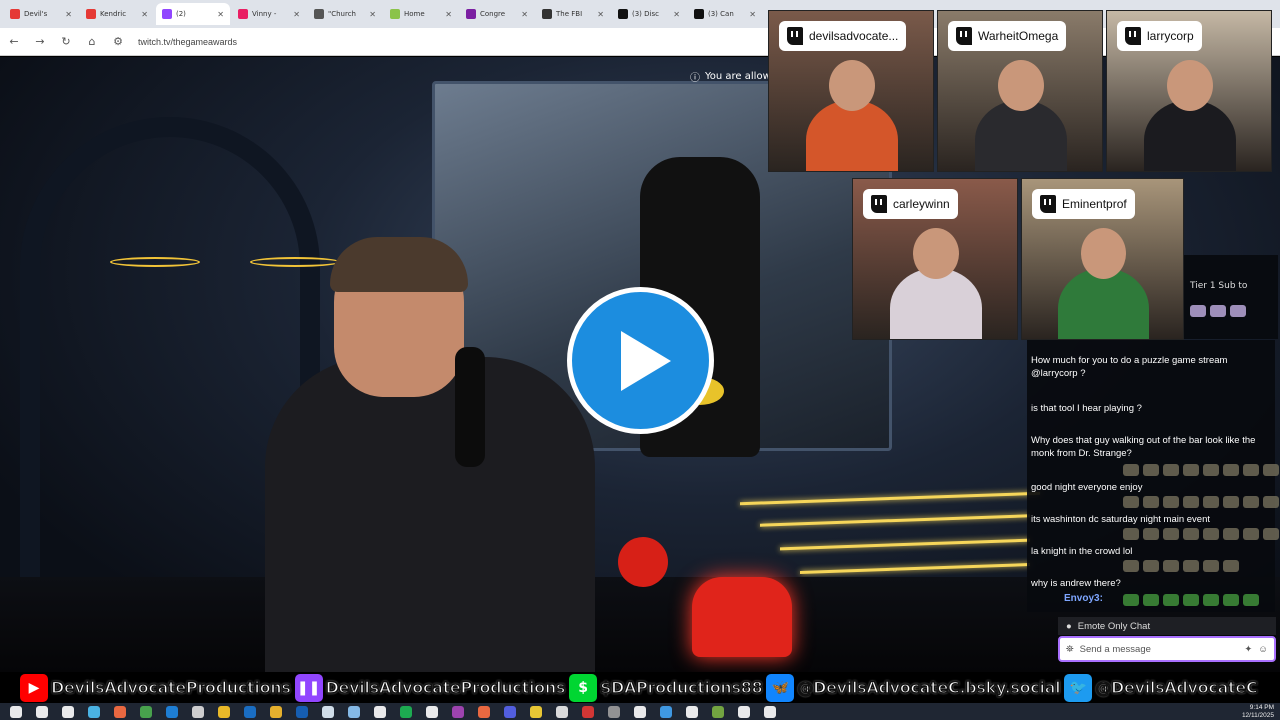  I want to click on chat-badge-icon: ⛯, so click(1070, 649).